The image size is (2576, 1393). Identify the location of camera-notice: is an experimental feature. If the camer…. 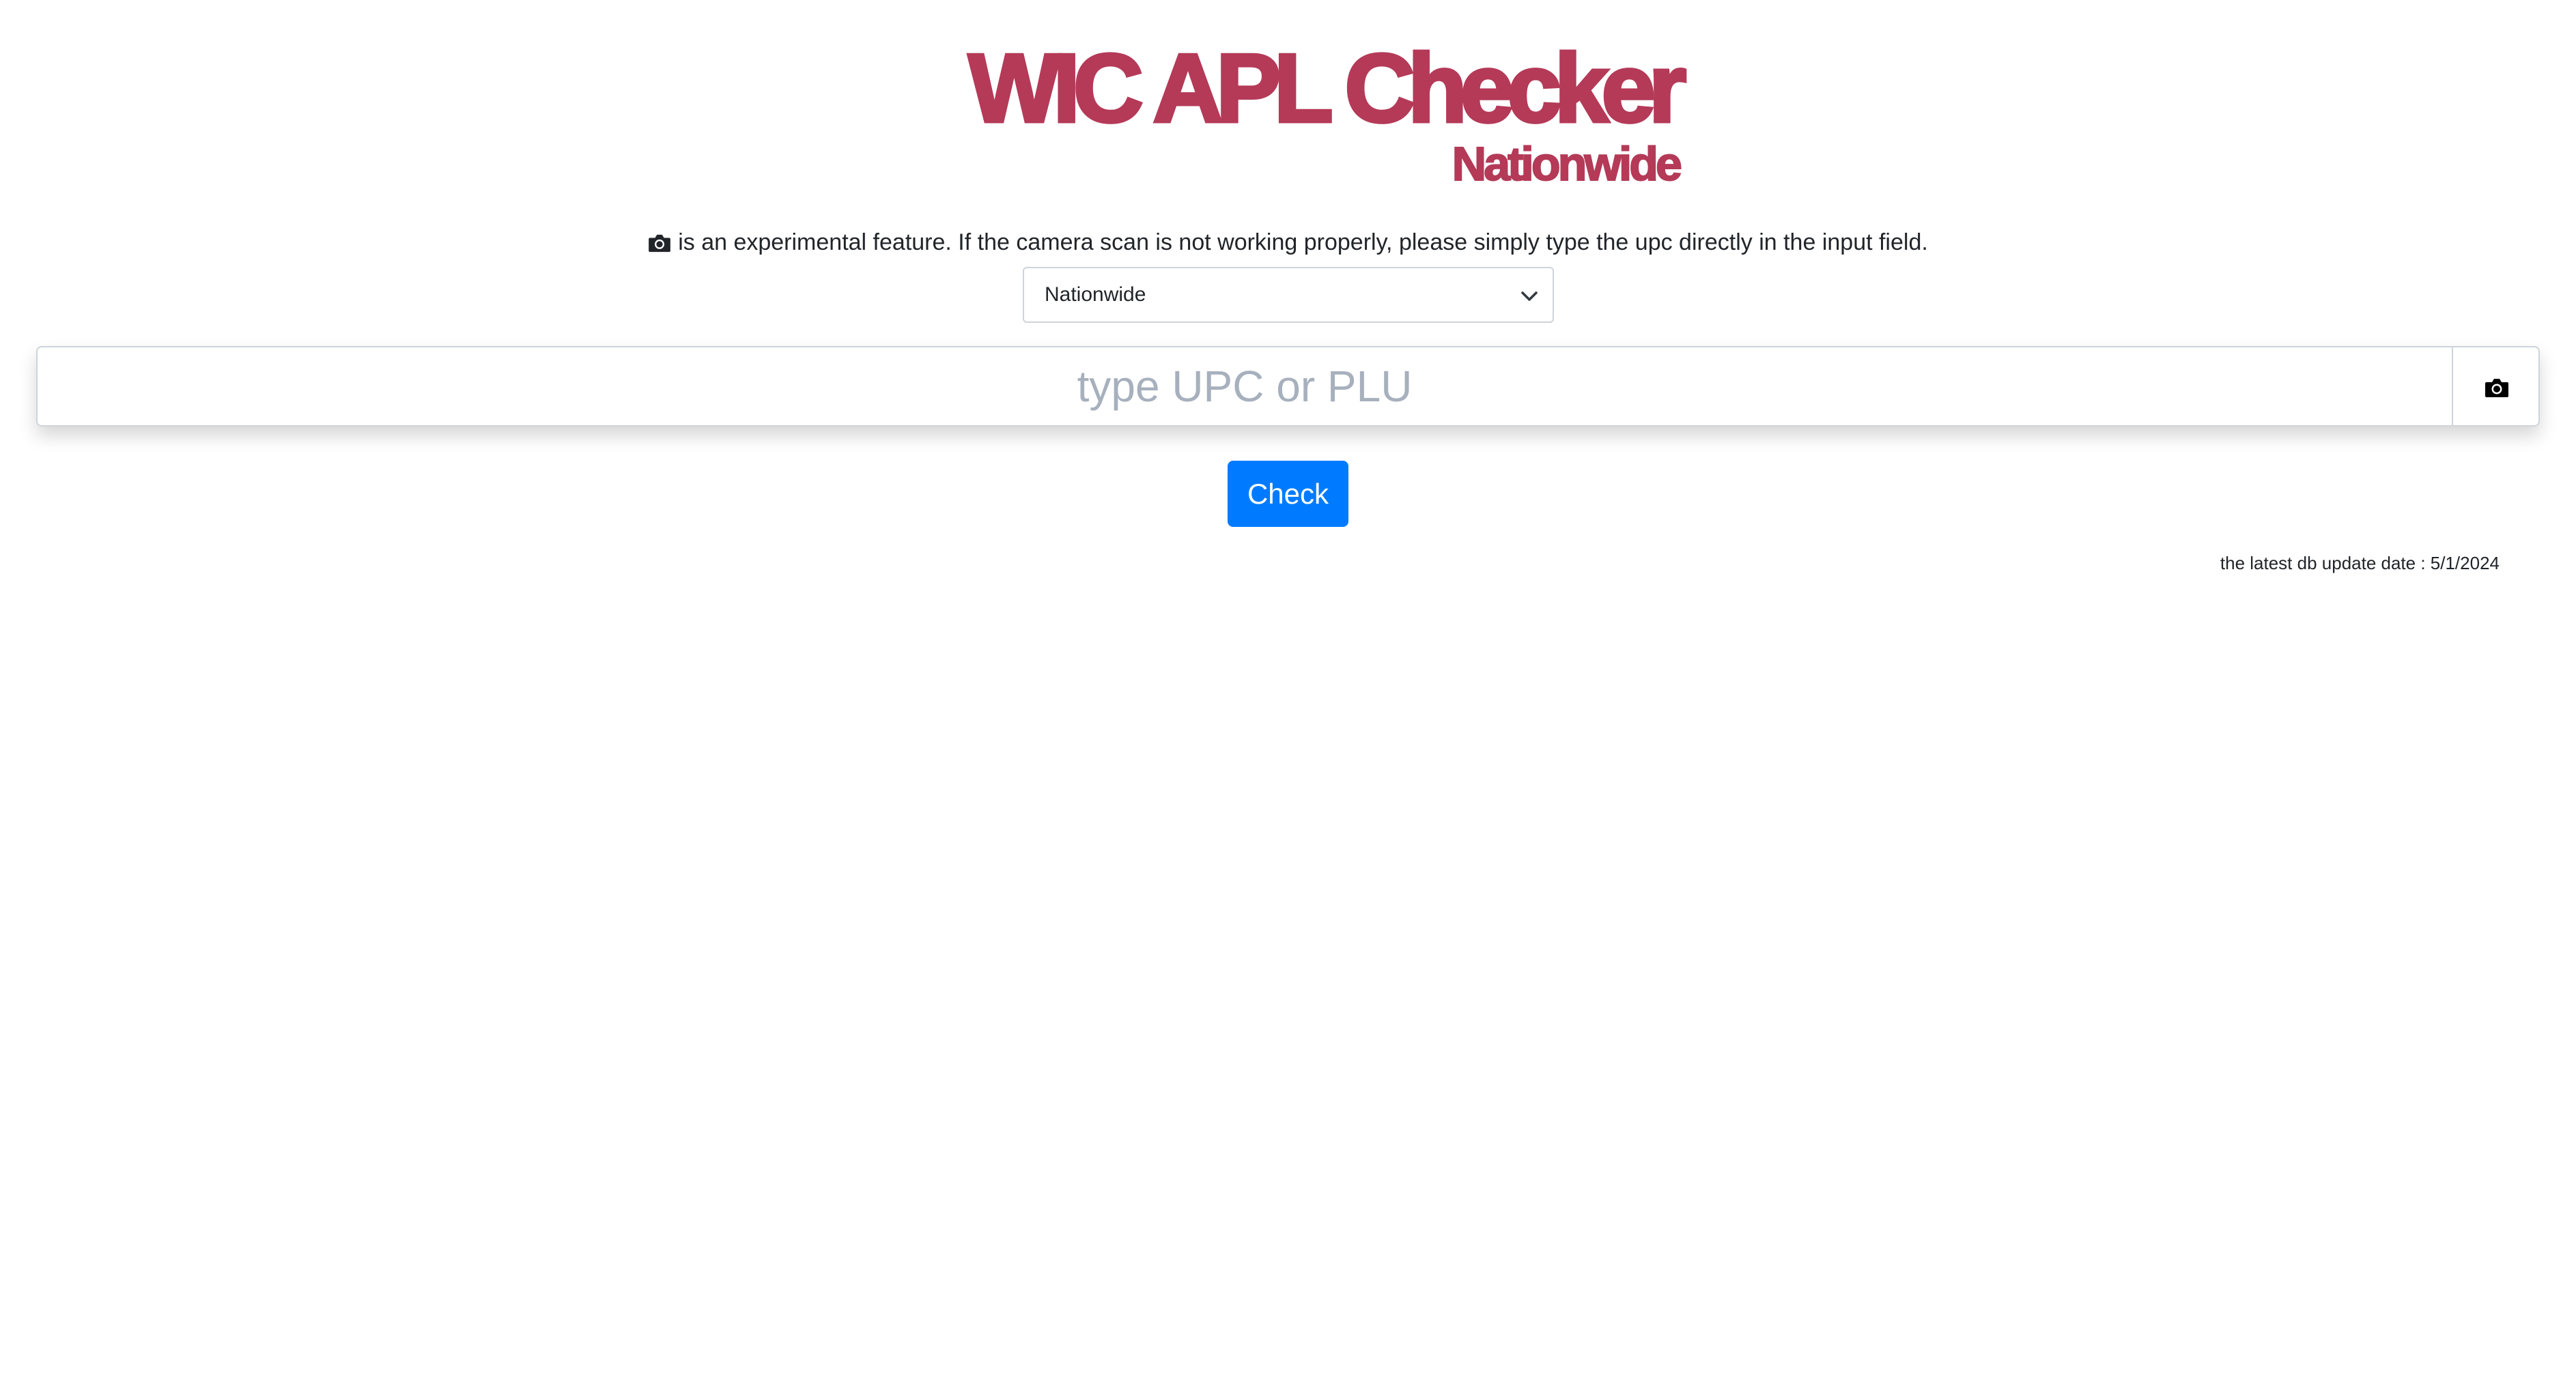
(1288, 242).